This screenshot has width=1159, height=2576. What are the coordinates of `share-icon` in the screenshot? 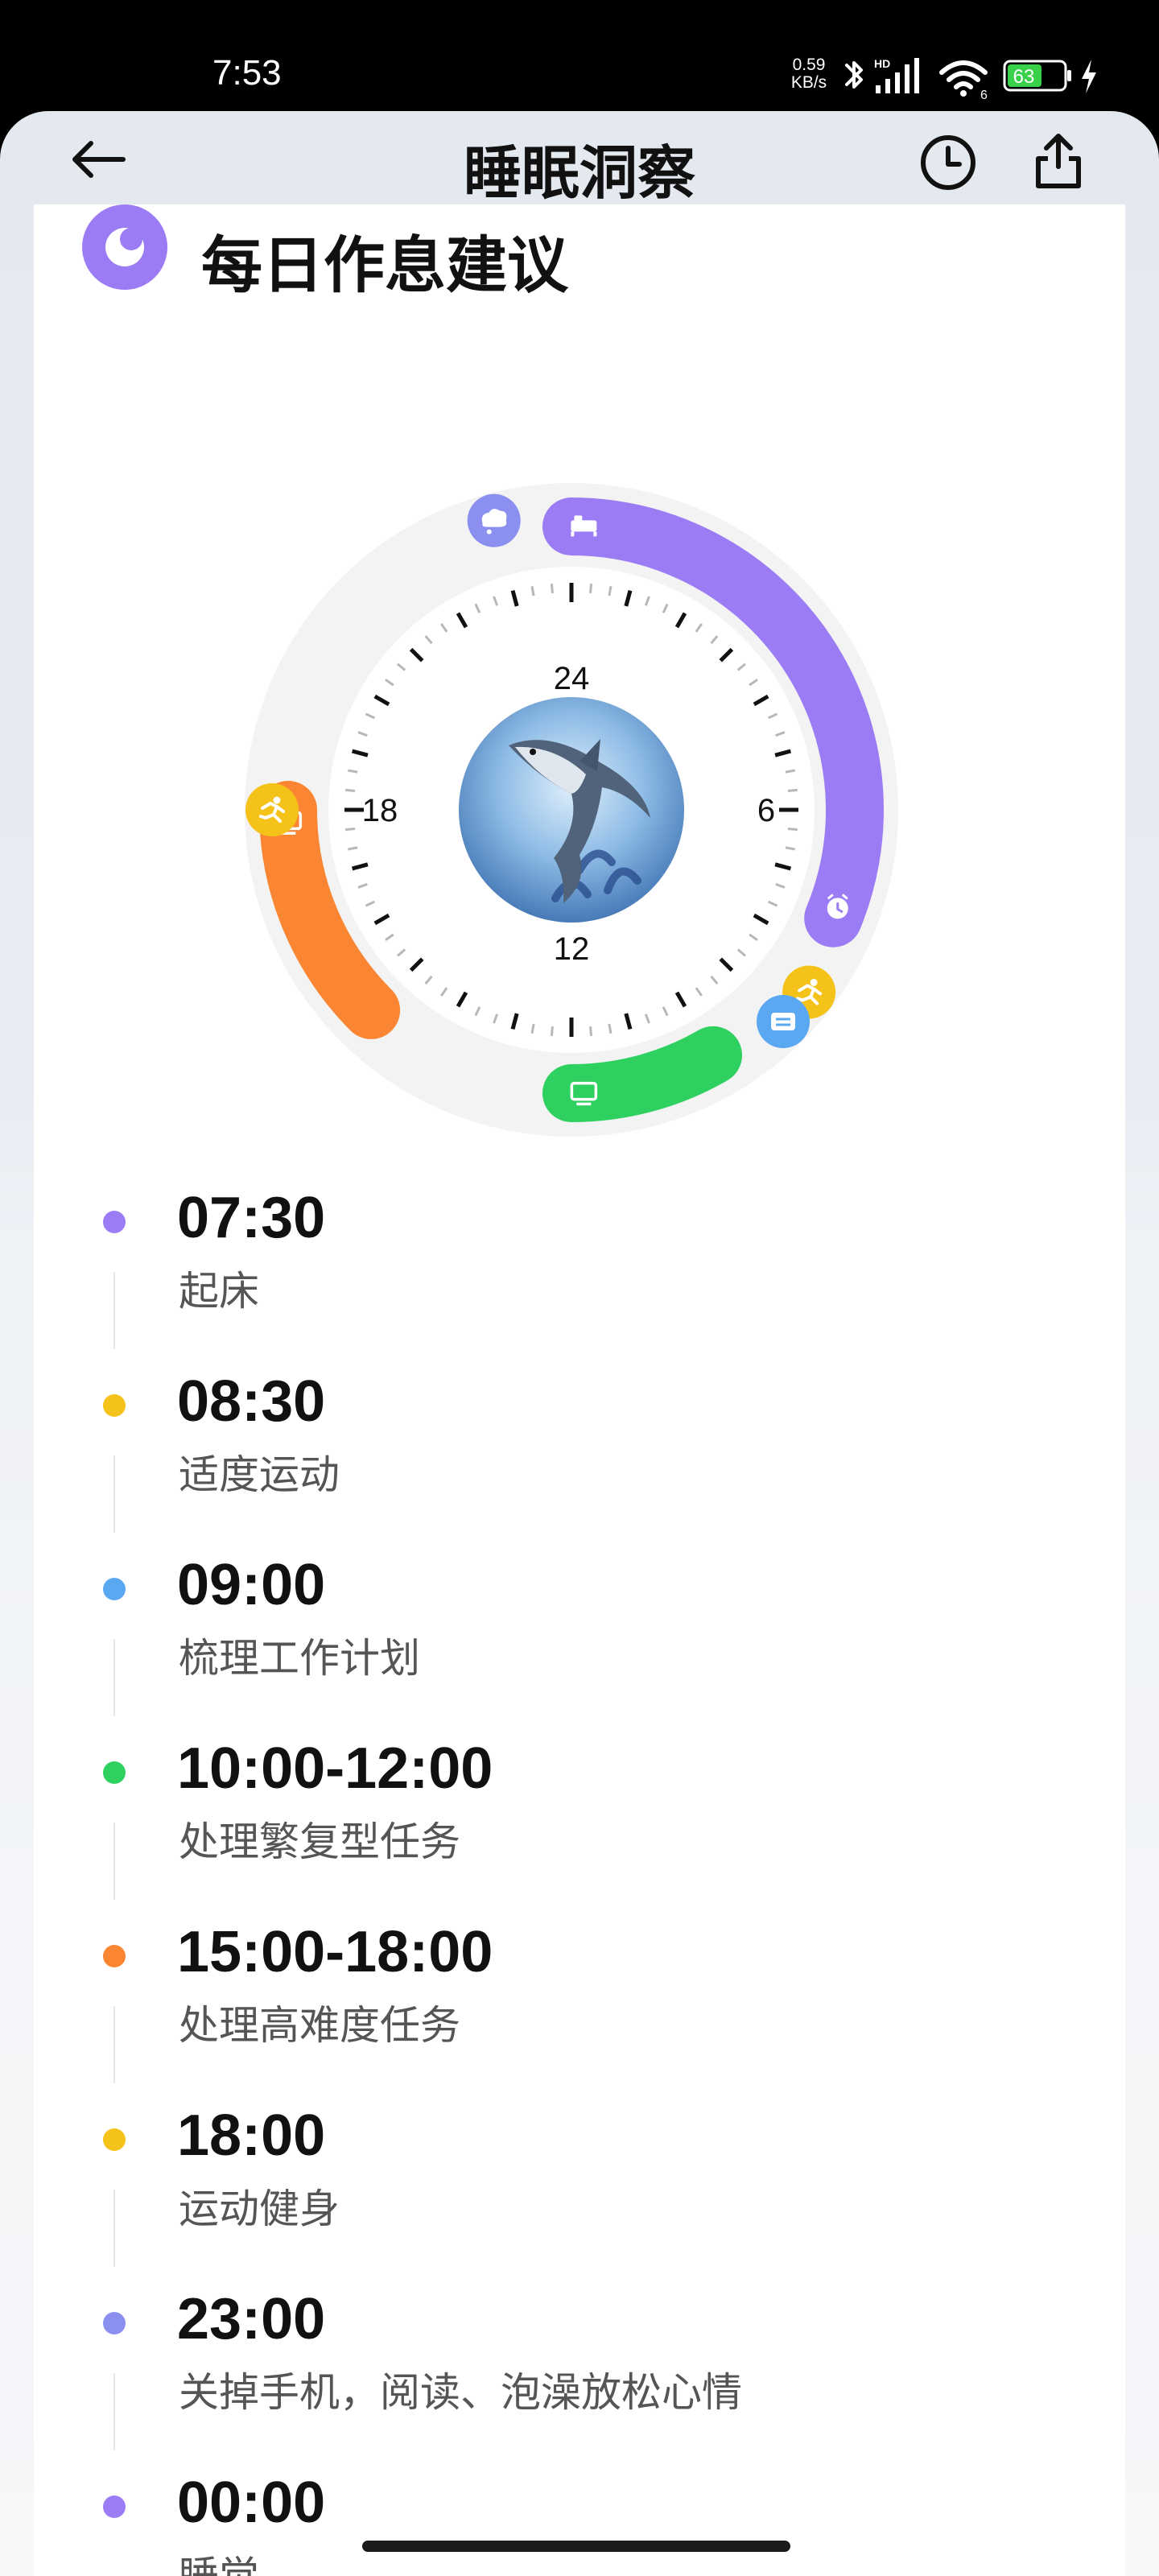 It's located at (1058, 161).